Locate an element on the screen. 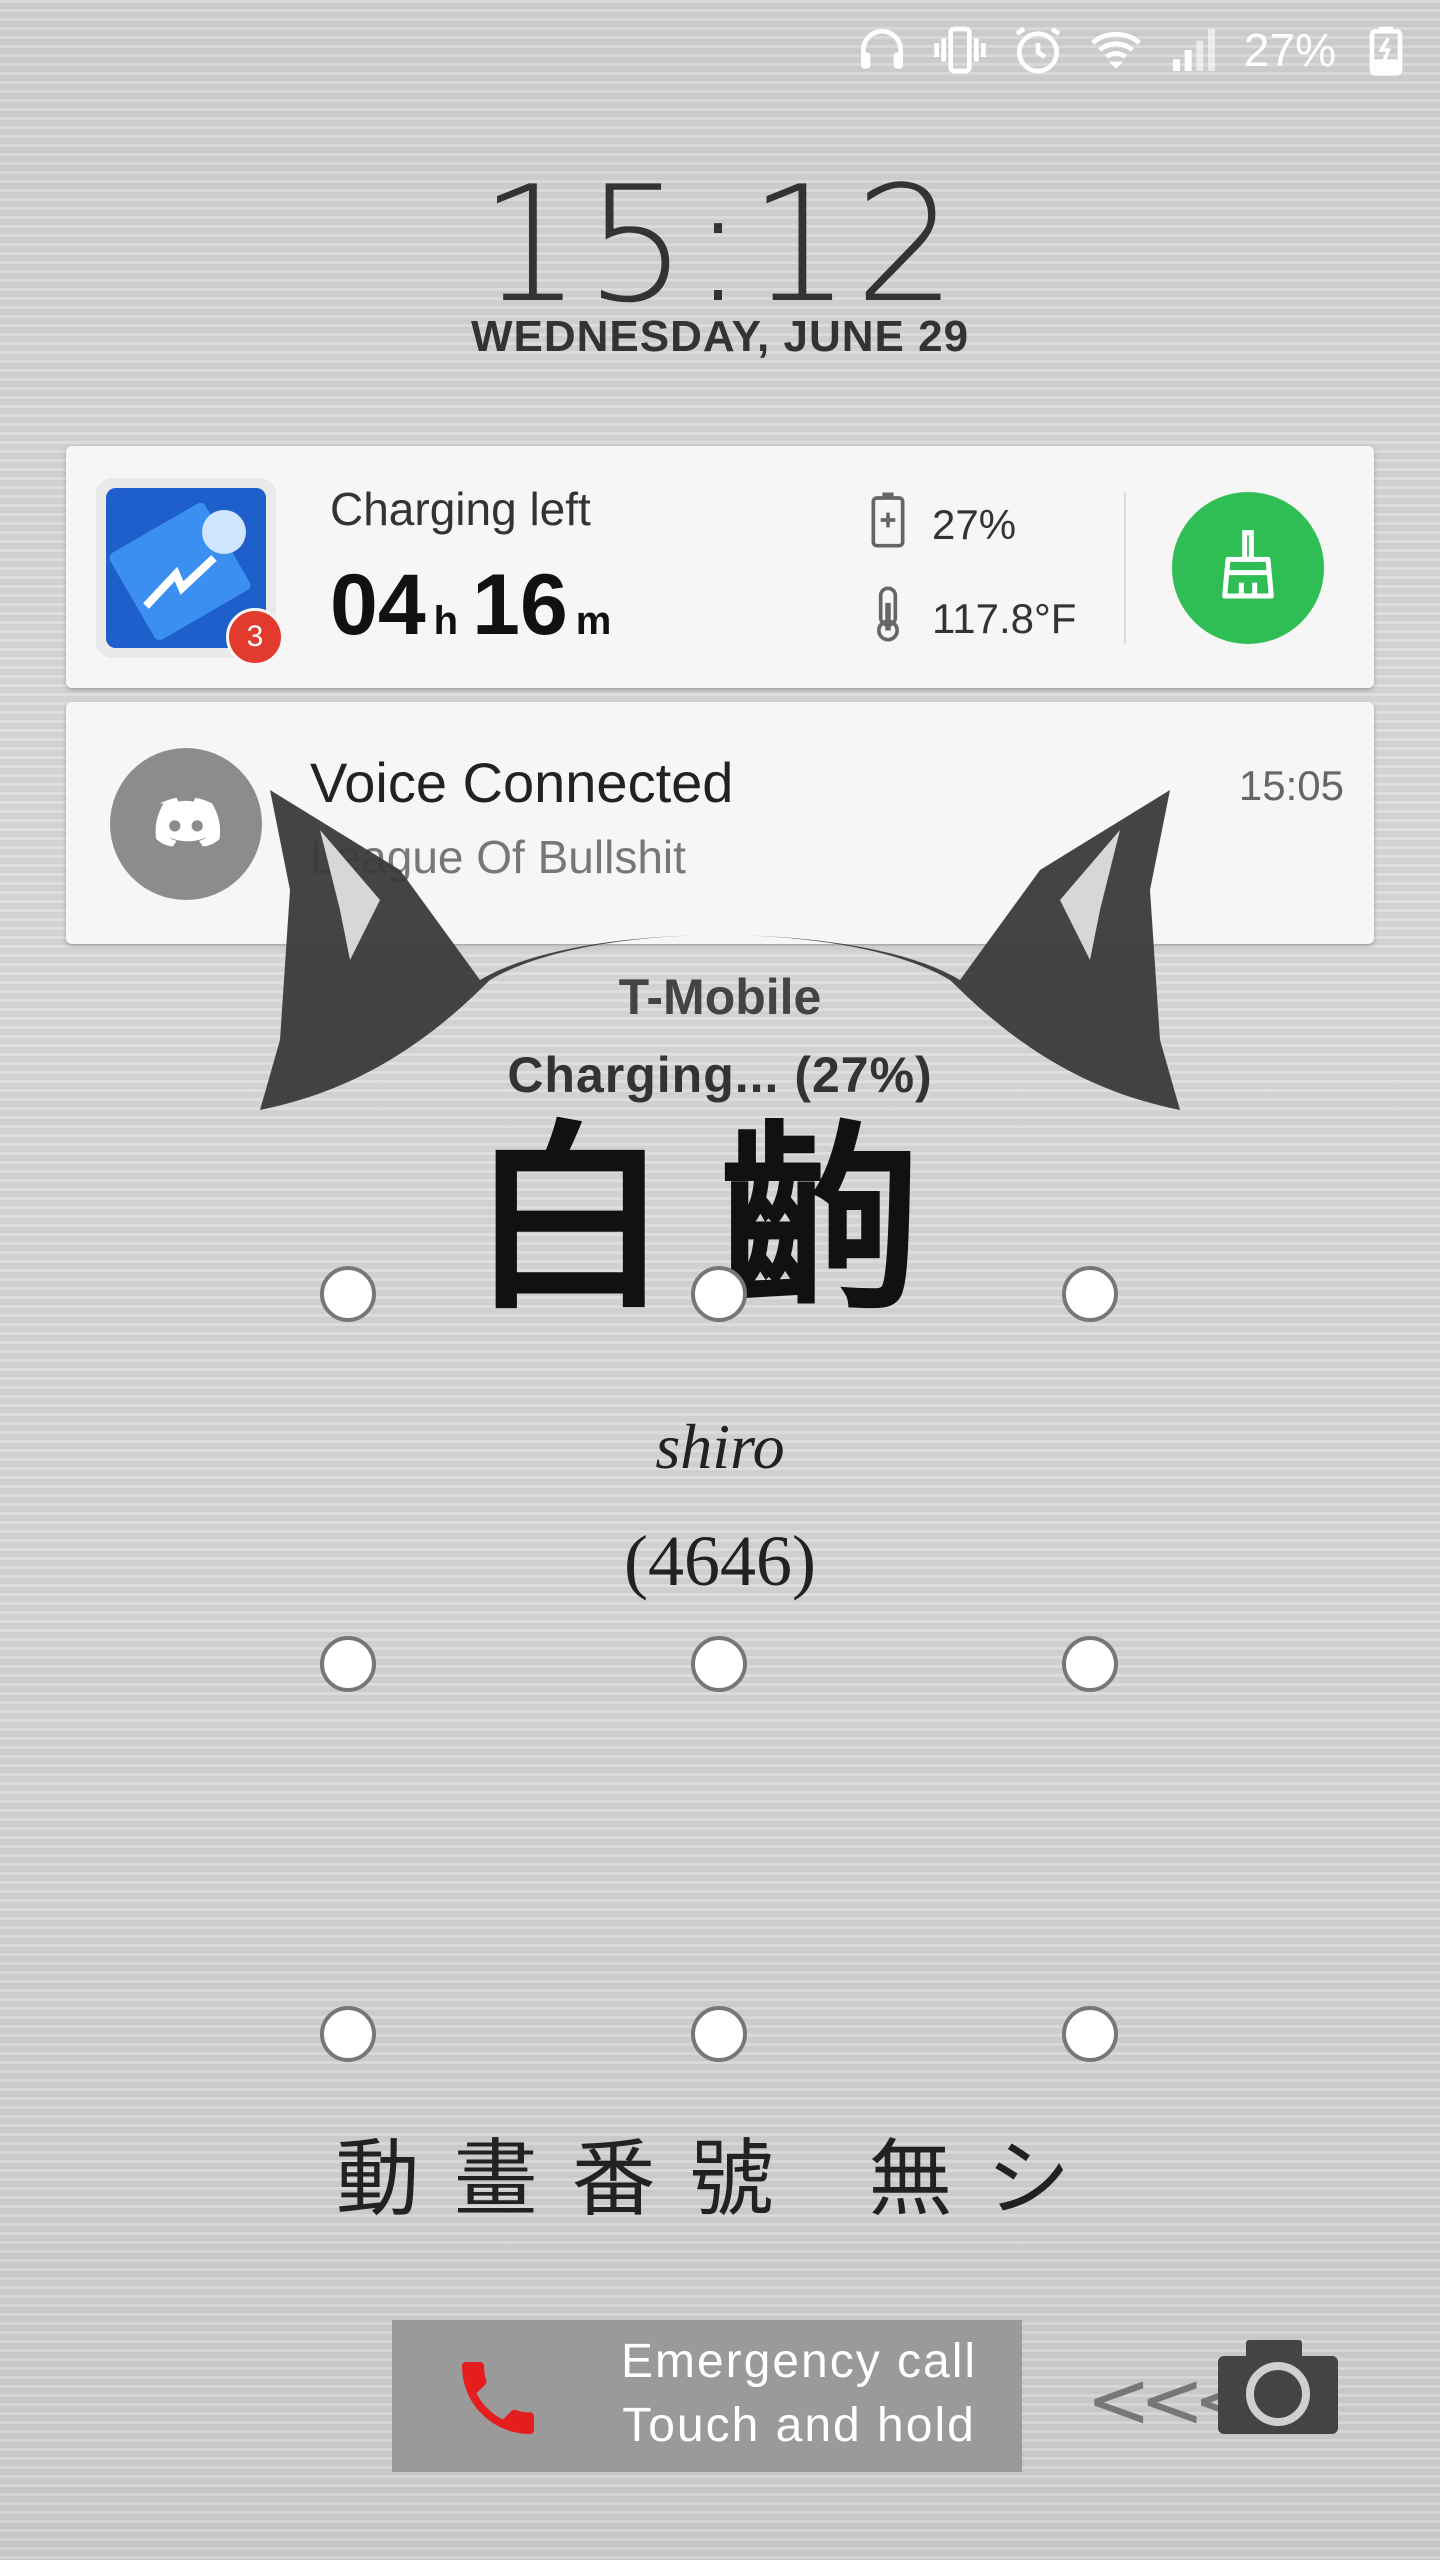 The height and width of the screenshot is (2560, 1440). wifi-icon is located at coordinates (1116, 50).